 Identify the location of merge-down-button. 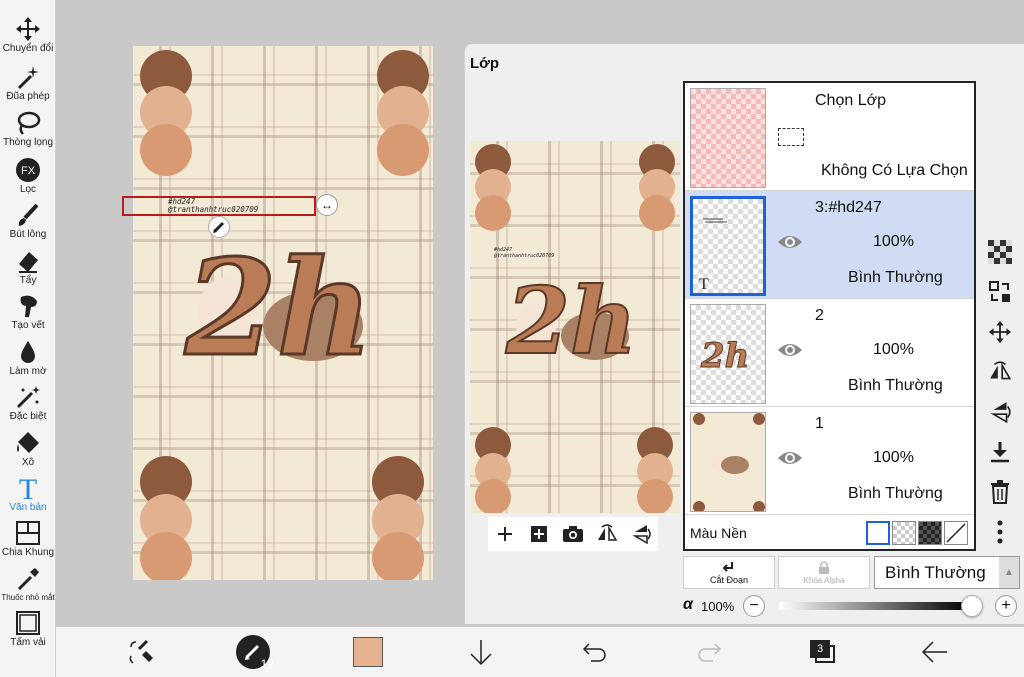
(1000, 452).